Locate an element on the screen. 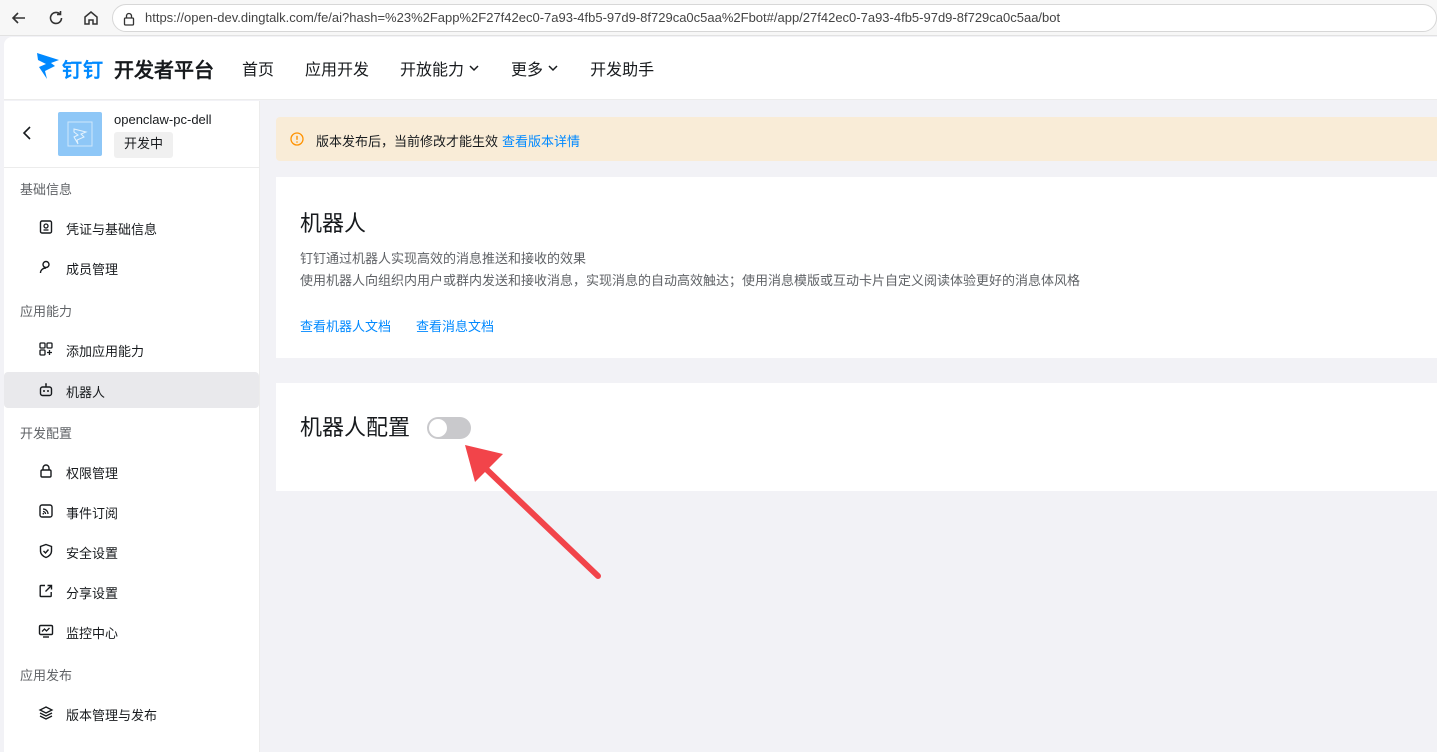 Image resolution: width=1437 pixels, height=752 pixels. reload-icon is located at coordinates (56, 18).